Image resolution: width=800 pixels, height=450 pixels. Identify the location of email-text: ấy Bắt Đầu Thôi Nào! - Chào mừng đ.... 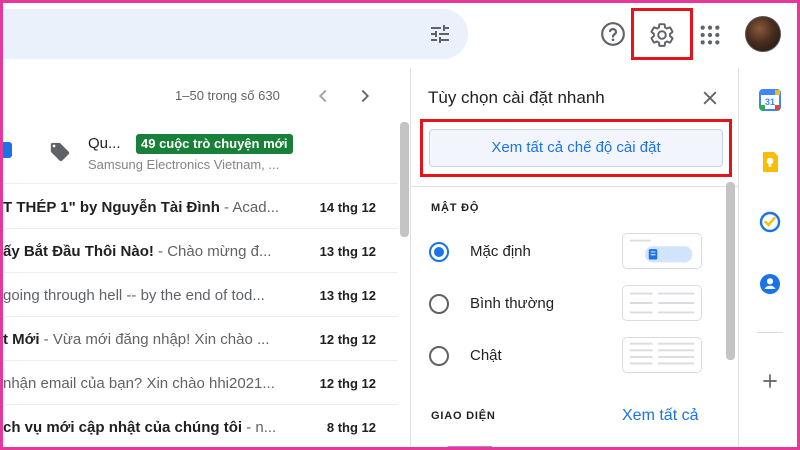
(153, 251).